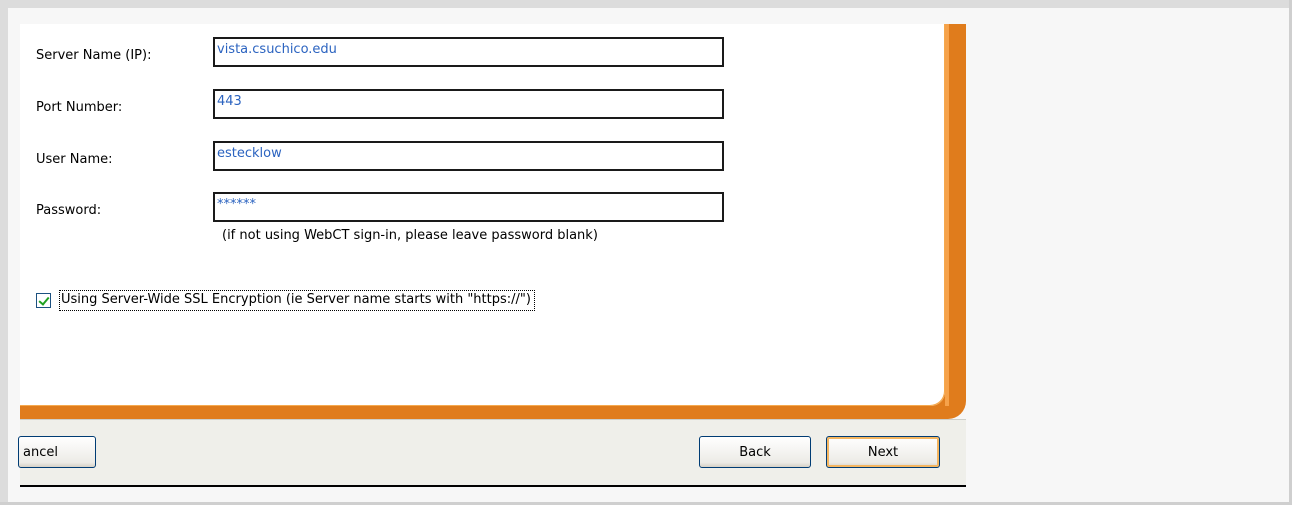 This screenshot has height=505, width=1292. What do you see at coordinates (468, 156) in the screenshot?
I see `user-name-field: estecklow` at bounding box center [468, 156].